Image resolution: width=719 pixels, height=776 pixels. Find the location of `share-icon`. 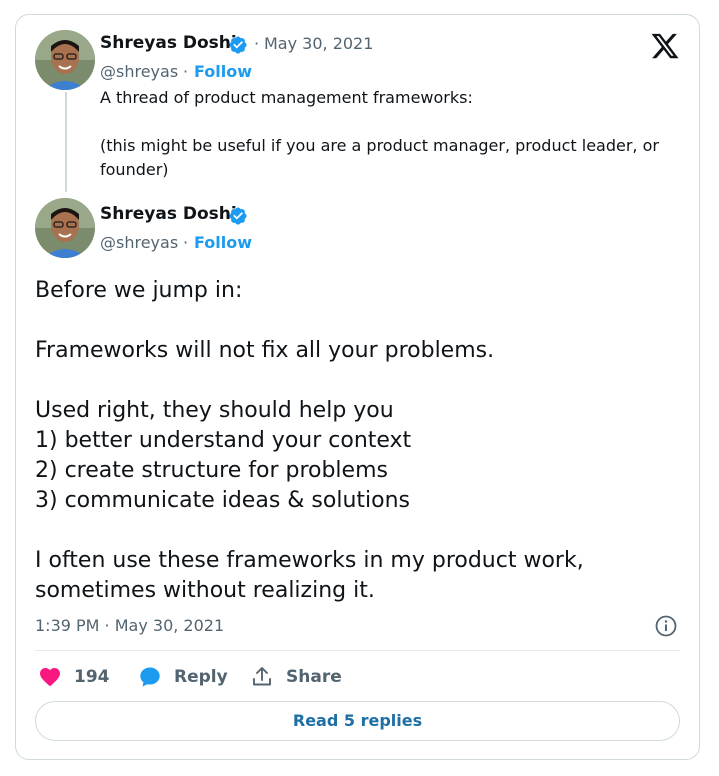

share-icon is located at coordinates (262, 676).